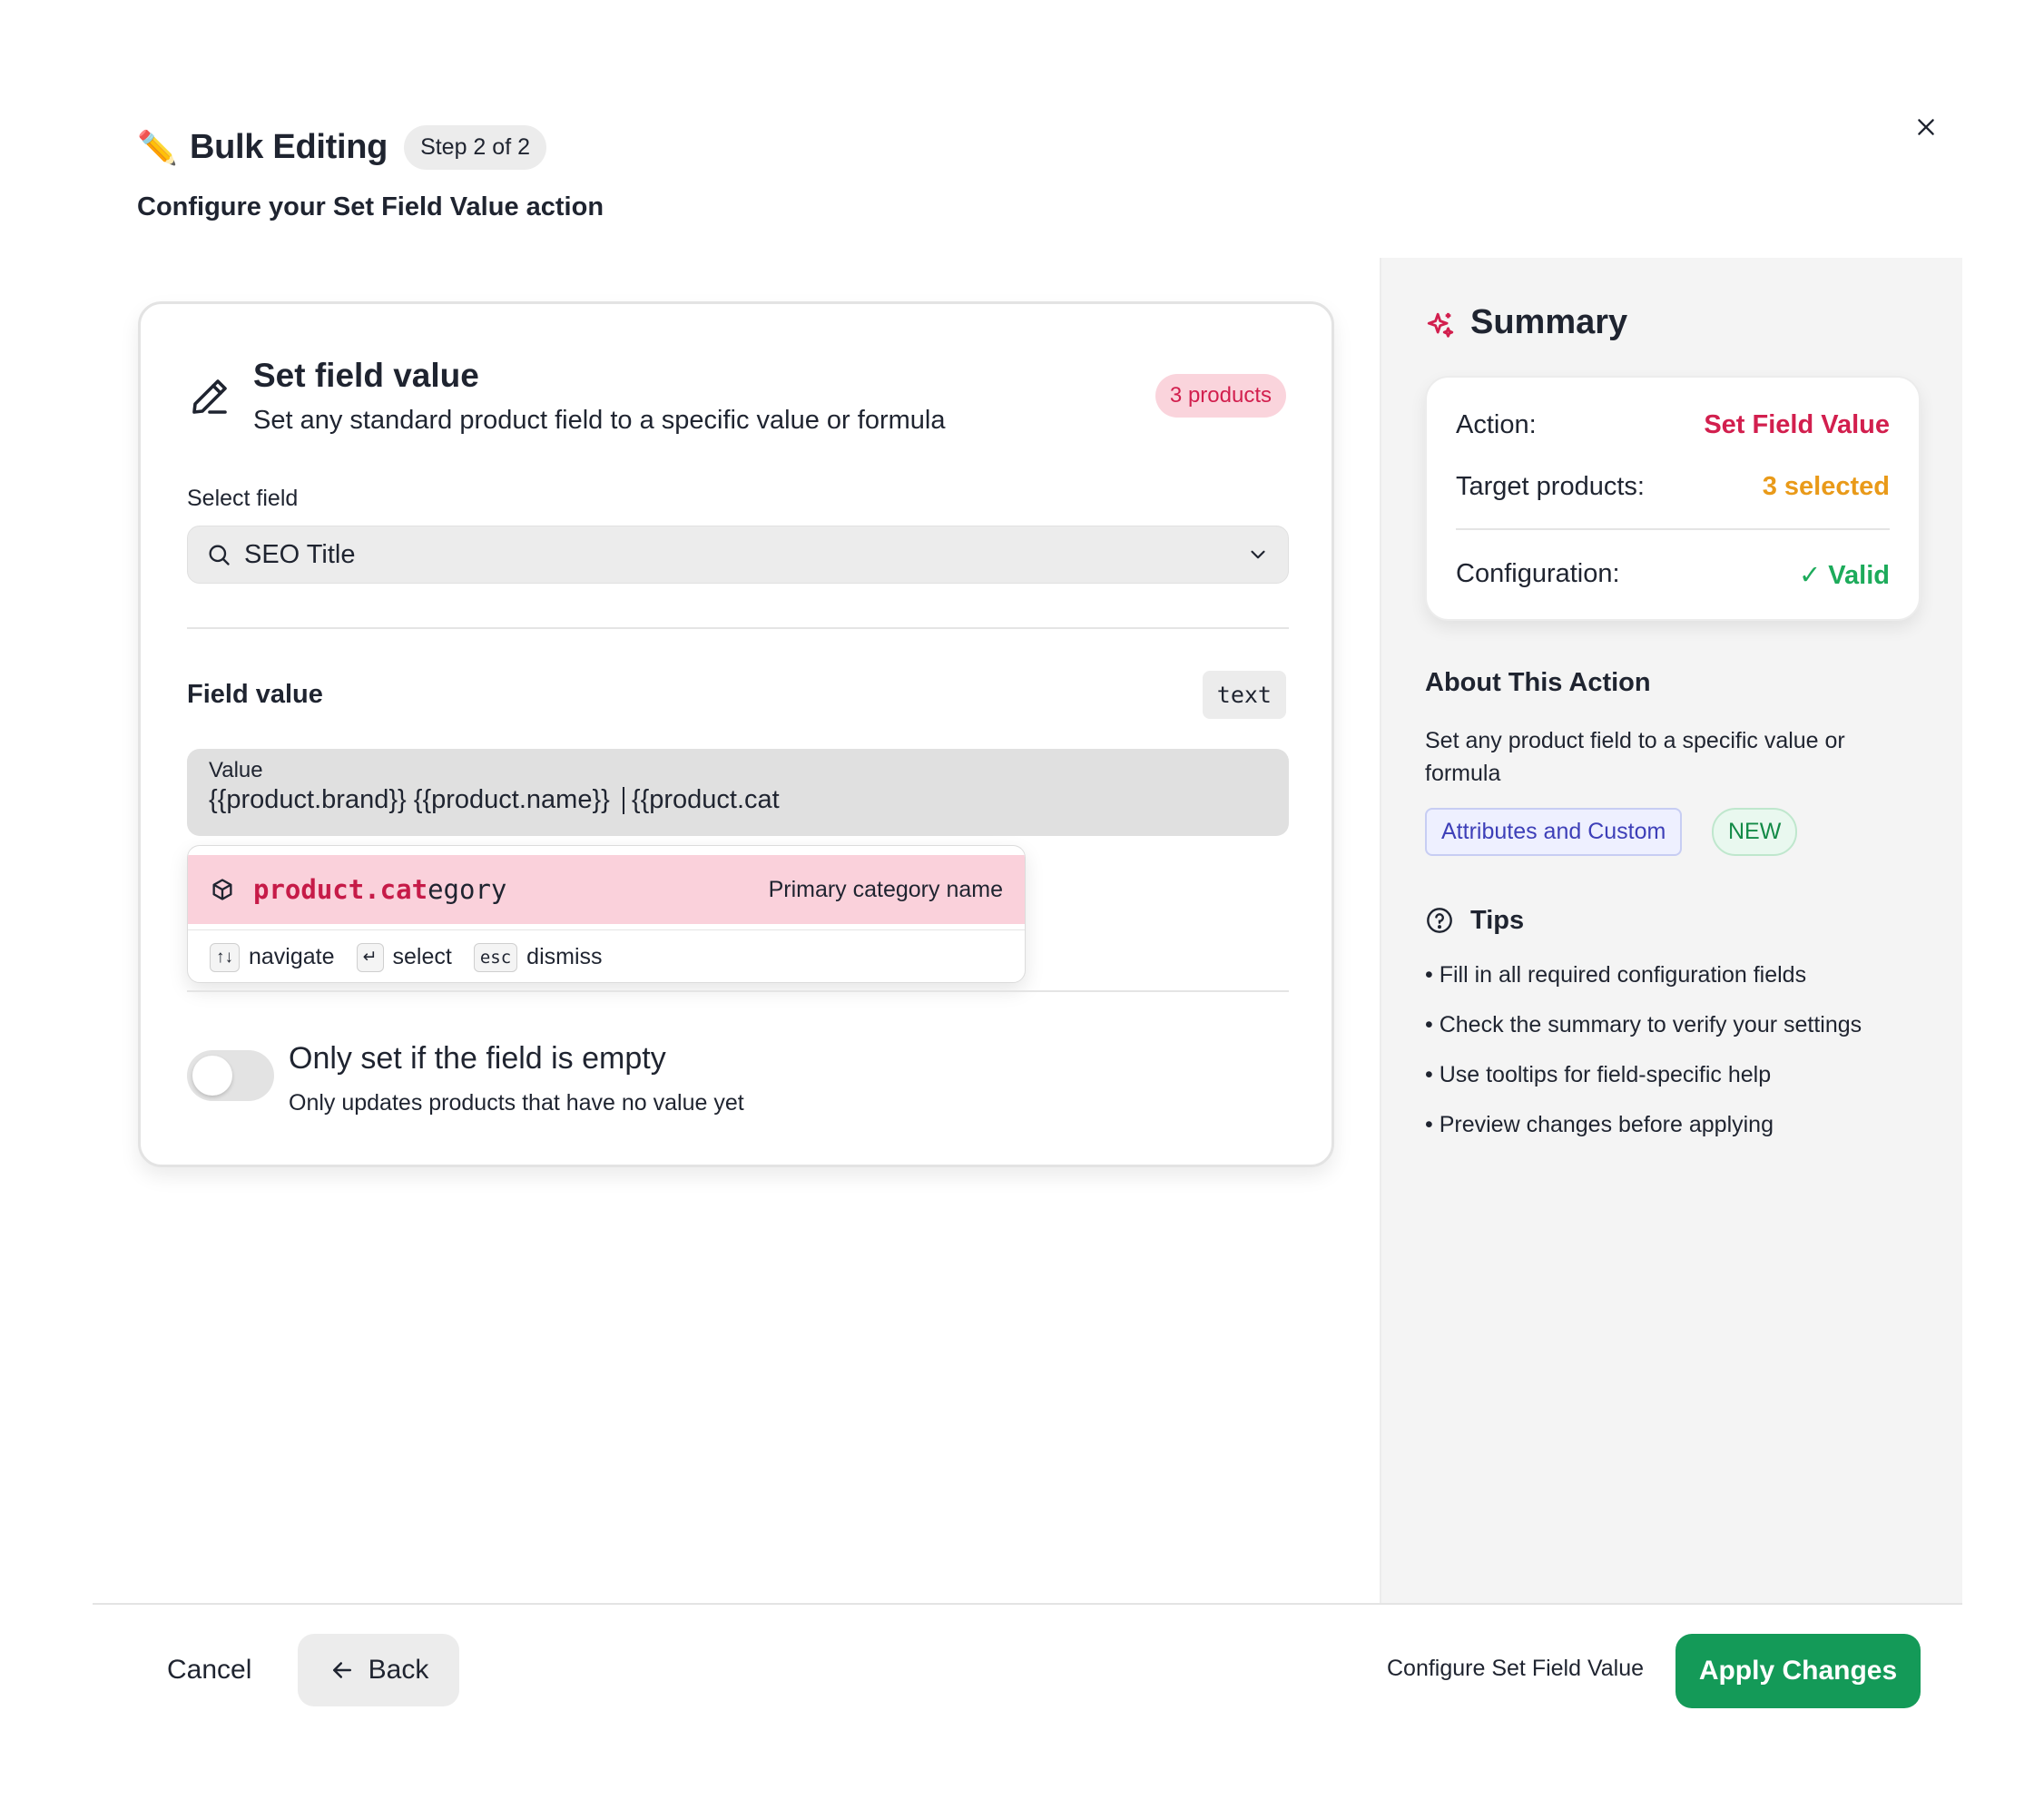 This screenshot has height=1819, width=2044. I want to click on new-badge: NEW, so click(1755, 832).